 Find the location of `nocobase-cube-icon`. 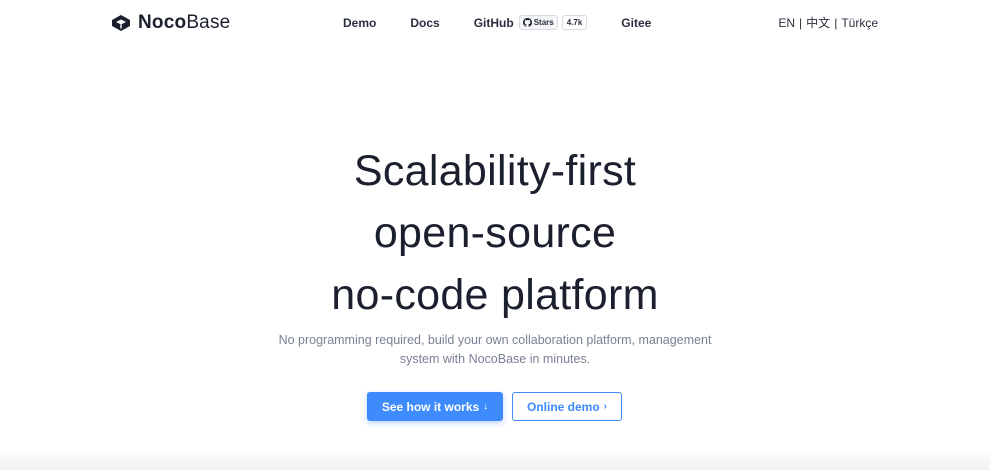

nocobase-cube-icon is located at coordinates (121, 23).